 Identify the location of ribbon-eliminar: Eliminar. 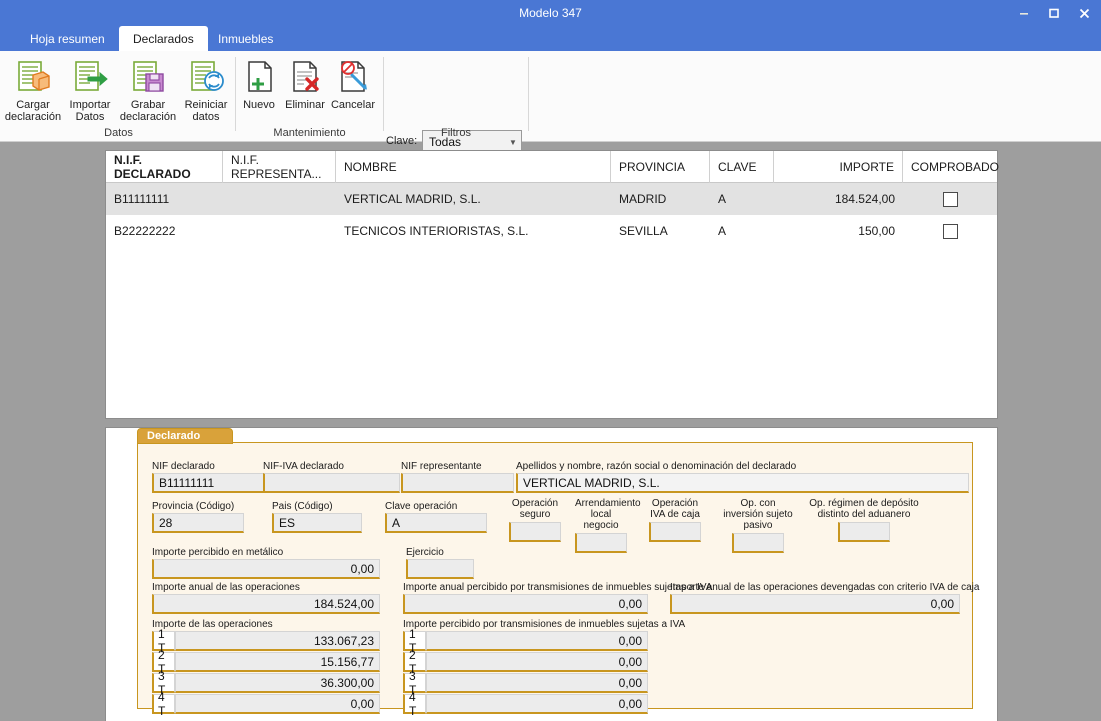
(305, 83).